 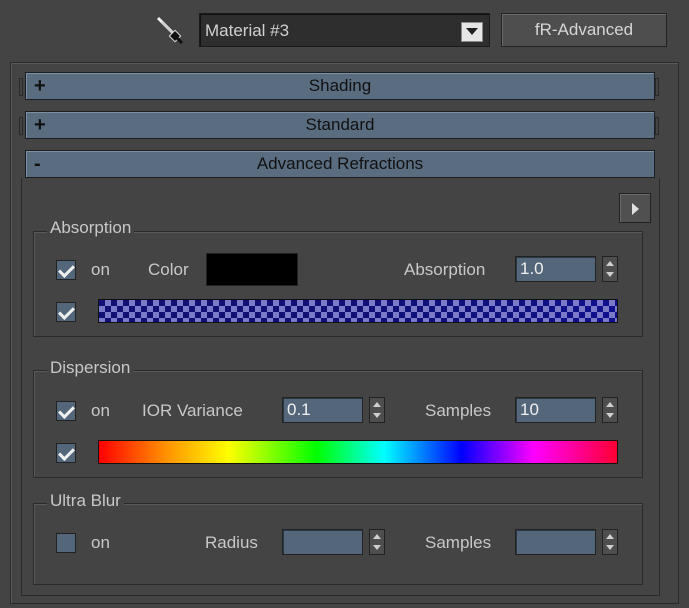 What do you see at coordinates (90, 368) in the screenshot?
I see `dispersion-group-label: Dispersion` at bounding box center [90, 368].